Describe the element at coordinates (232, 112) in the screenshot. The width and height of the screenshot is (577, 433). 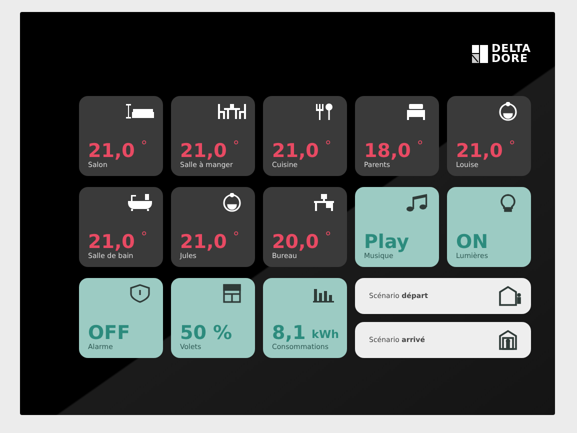
I see `dining-table-icon` at that location.